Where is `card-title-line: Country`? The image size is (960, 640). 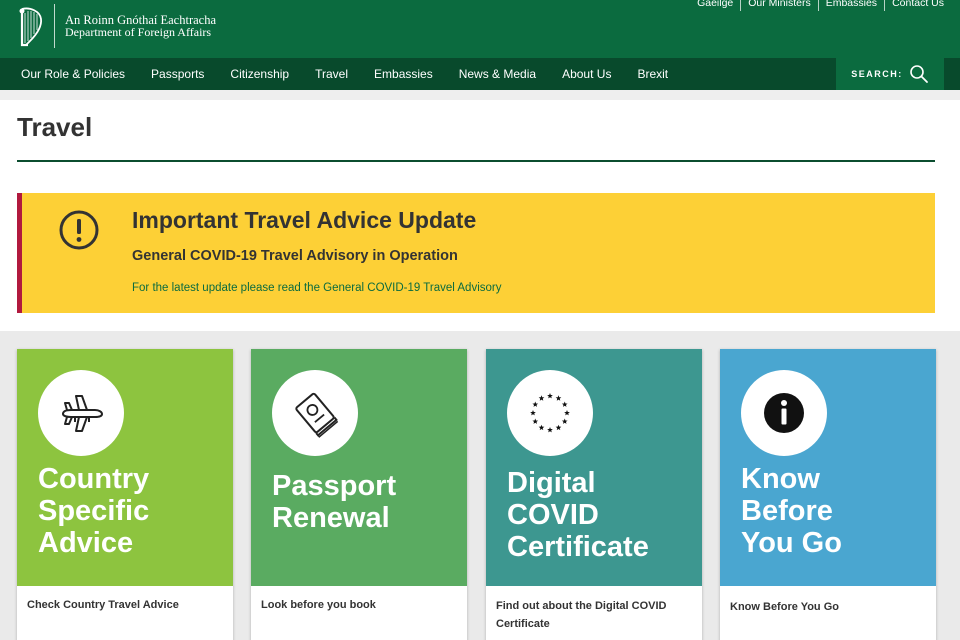
card-title-line: Country is located at coordinates (94, 479).